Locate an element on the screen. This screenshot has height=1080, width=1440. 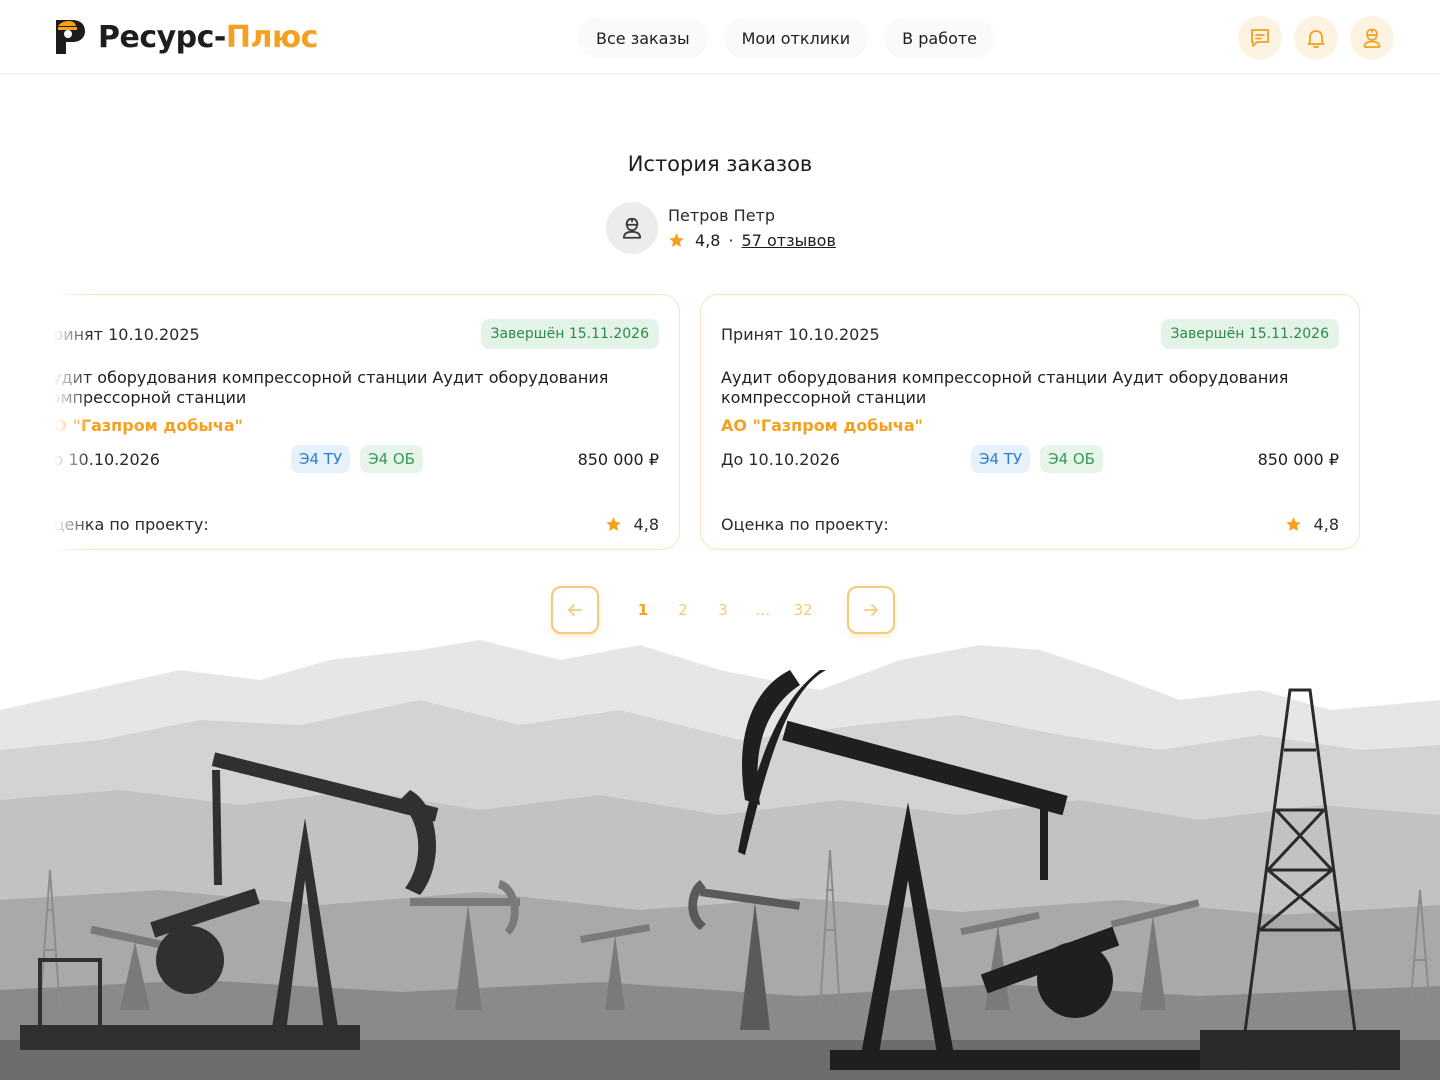
header-actions is located at coordinates (1316, 38).